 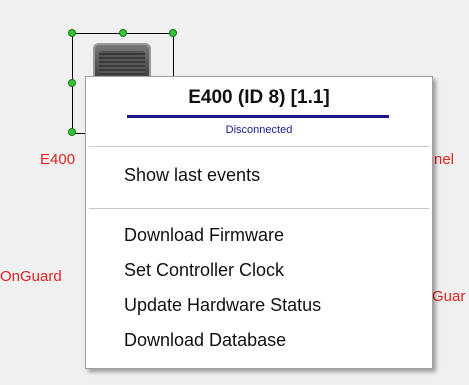 What do you see at coordinates (205, 340) in the screenshot?
I see `menu-item-download-database: Download Database` at bounding box center [205, 340].